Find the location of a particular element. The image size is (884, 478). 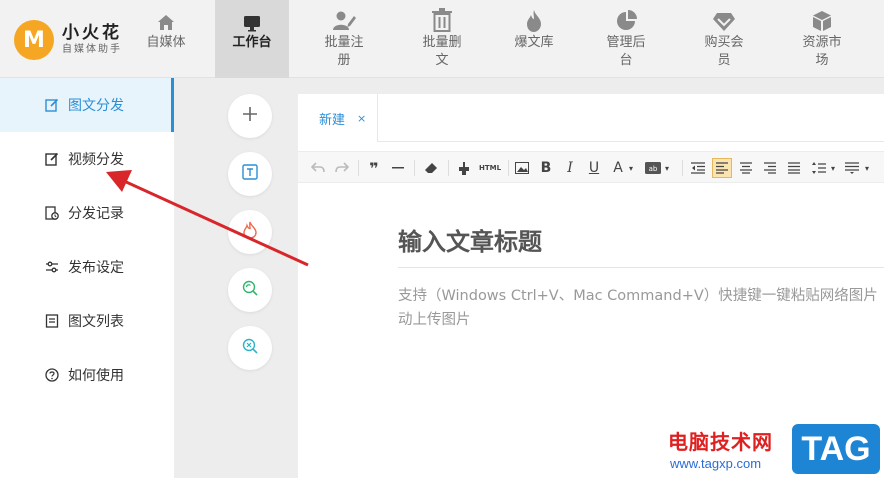

watermark-url: www.tagxp.com is located at coordinates (716, 463).